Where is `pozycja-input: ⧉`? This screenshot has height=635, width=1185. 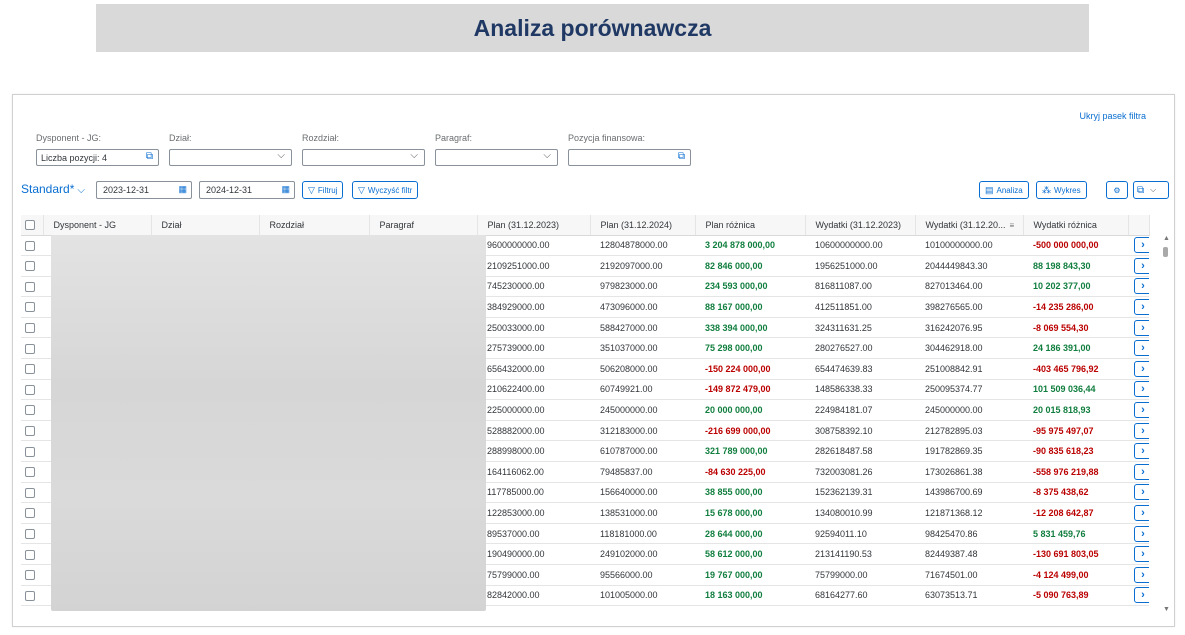 pozycja-input: ⧉ is located at coordinates (629, 157).